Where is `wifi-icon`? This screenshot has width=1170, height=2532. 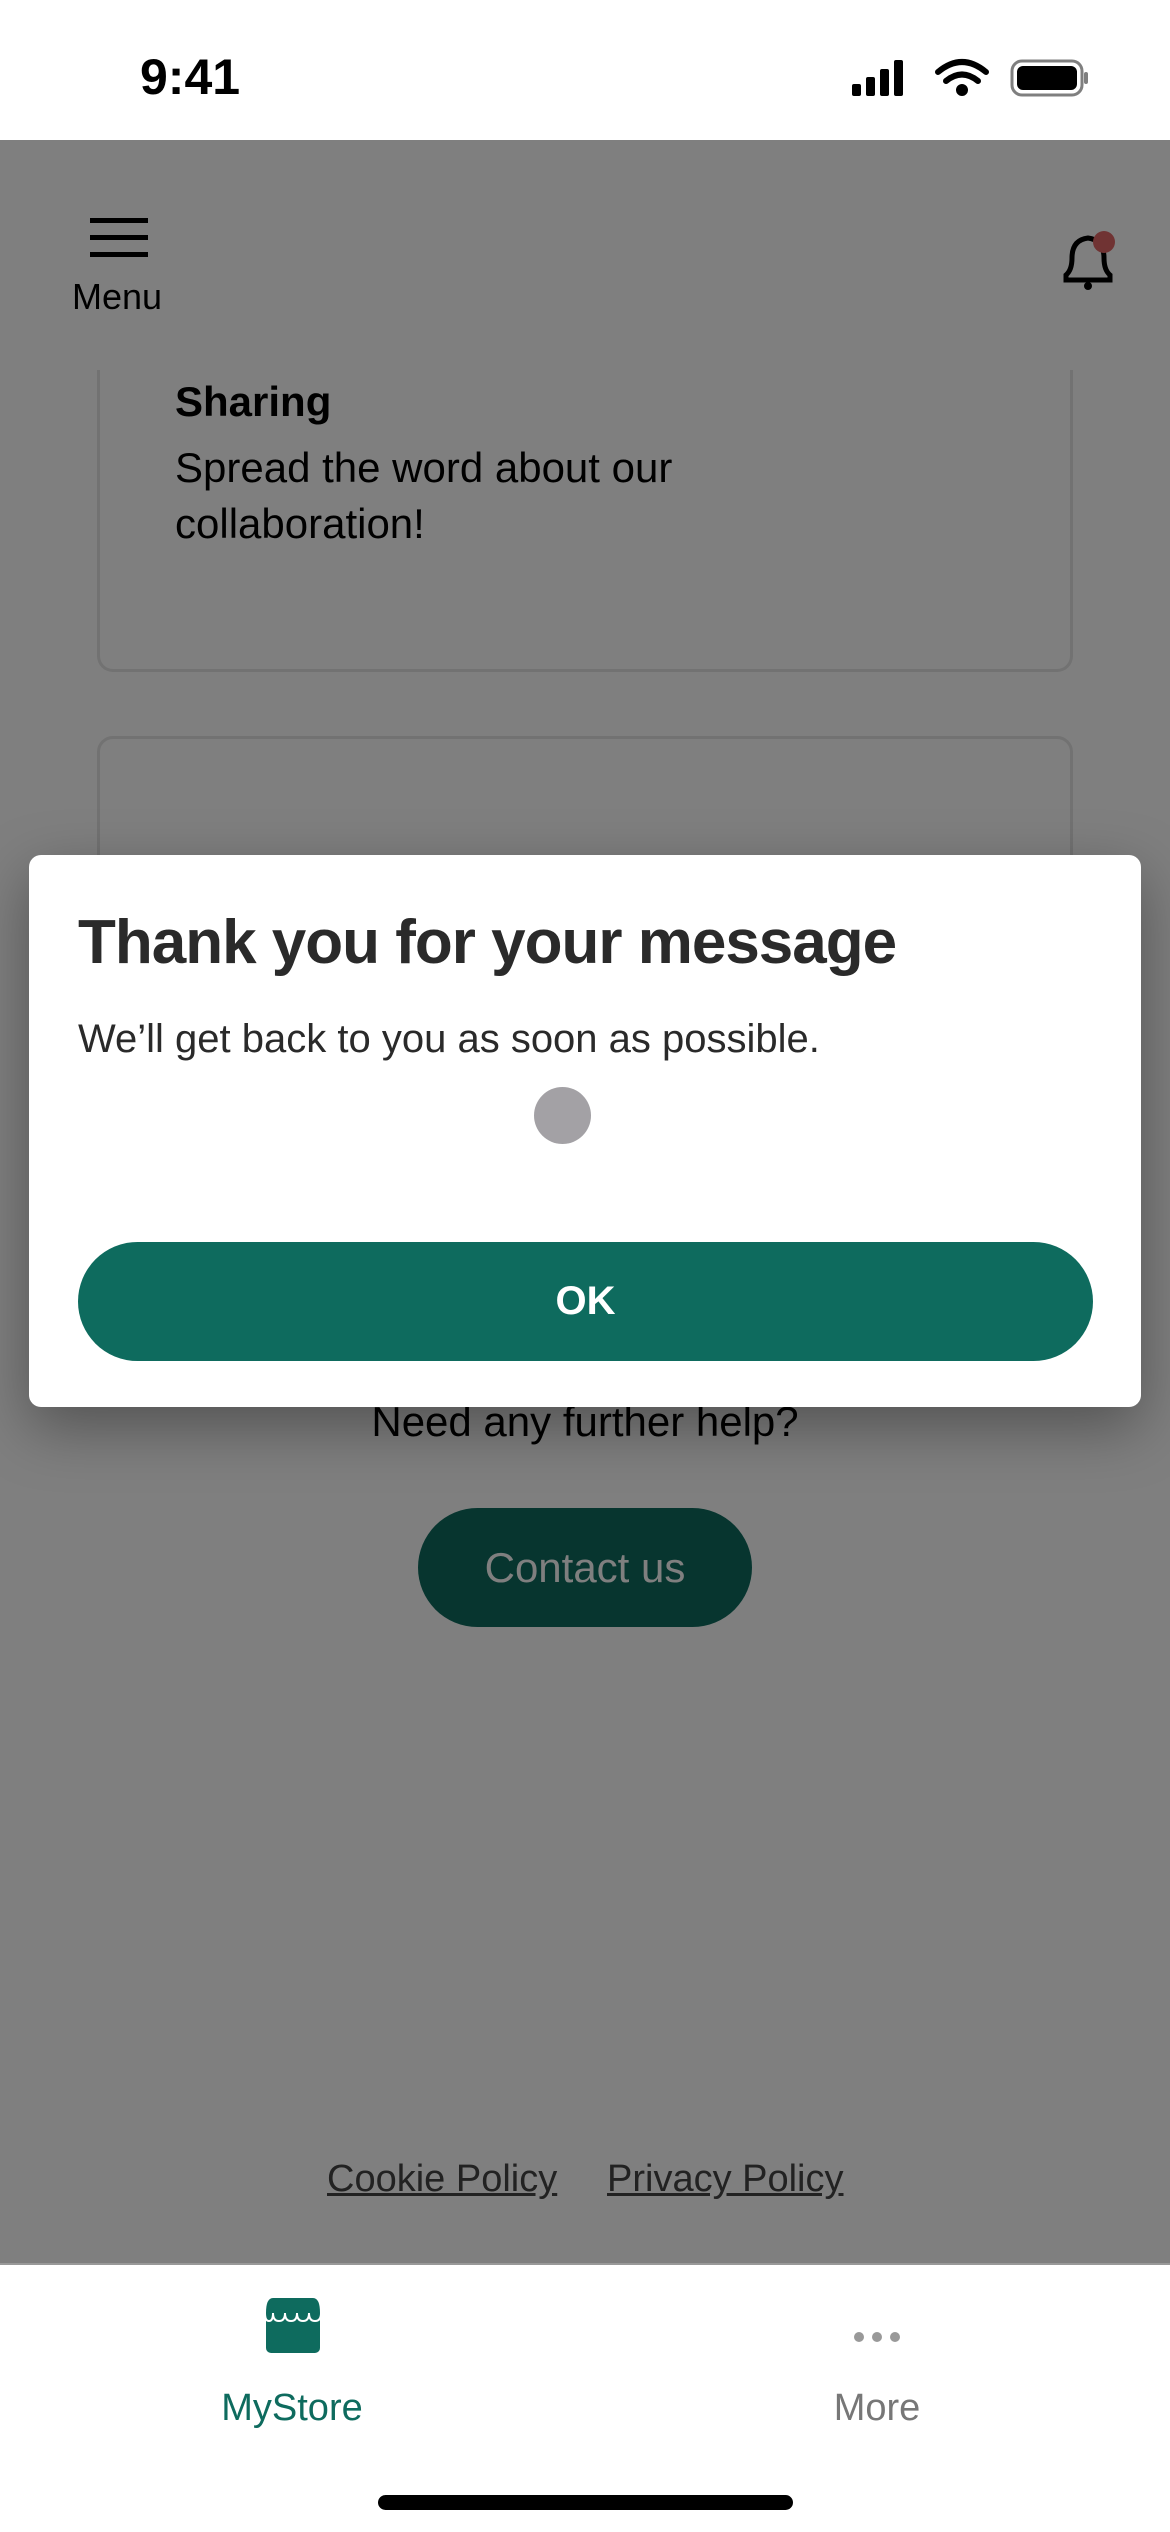
wifi-icon is located at coordinates (962, 77).